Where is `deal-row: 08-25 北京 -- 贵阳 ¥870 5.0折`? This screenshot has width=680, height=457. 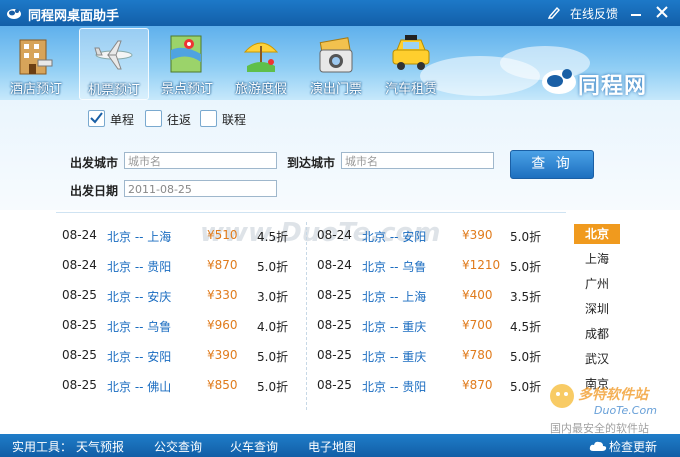 deal-row: 08-25 北京 -- 贵阳 ¥870 5.0折 is located at coordinates (442, 387).